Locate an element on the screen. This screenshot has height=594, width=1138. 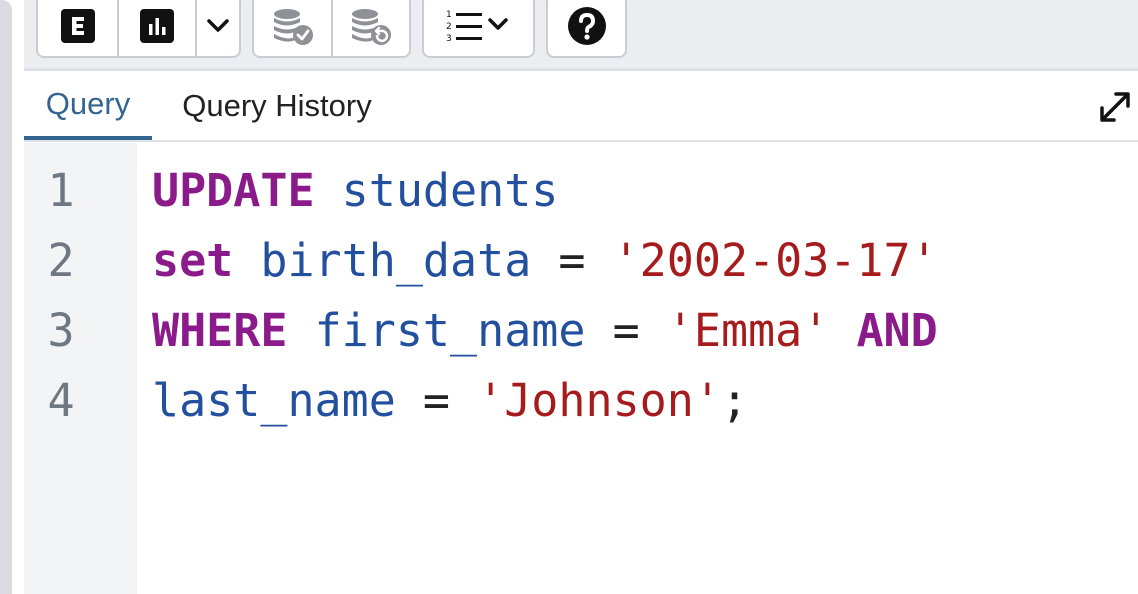
line-number: 3 is located at coordinates (61, 330).